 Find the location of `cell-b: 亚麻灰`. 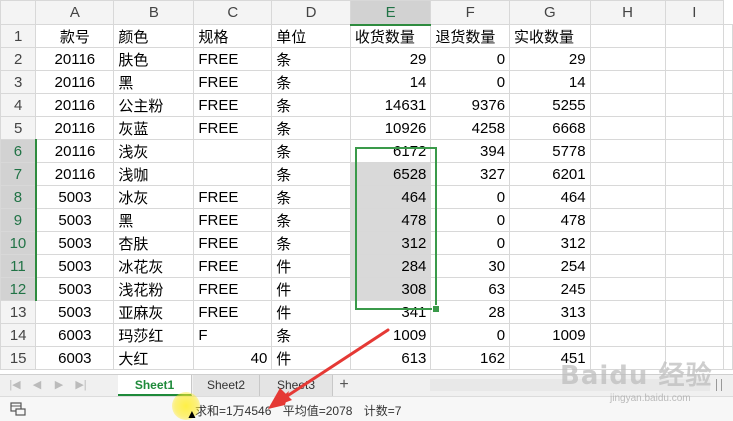

cell-b: 亚麻灰 is located at coordinates (154, 312).